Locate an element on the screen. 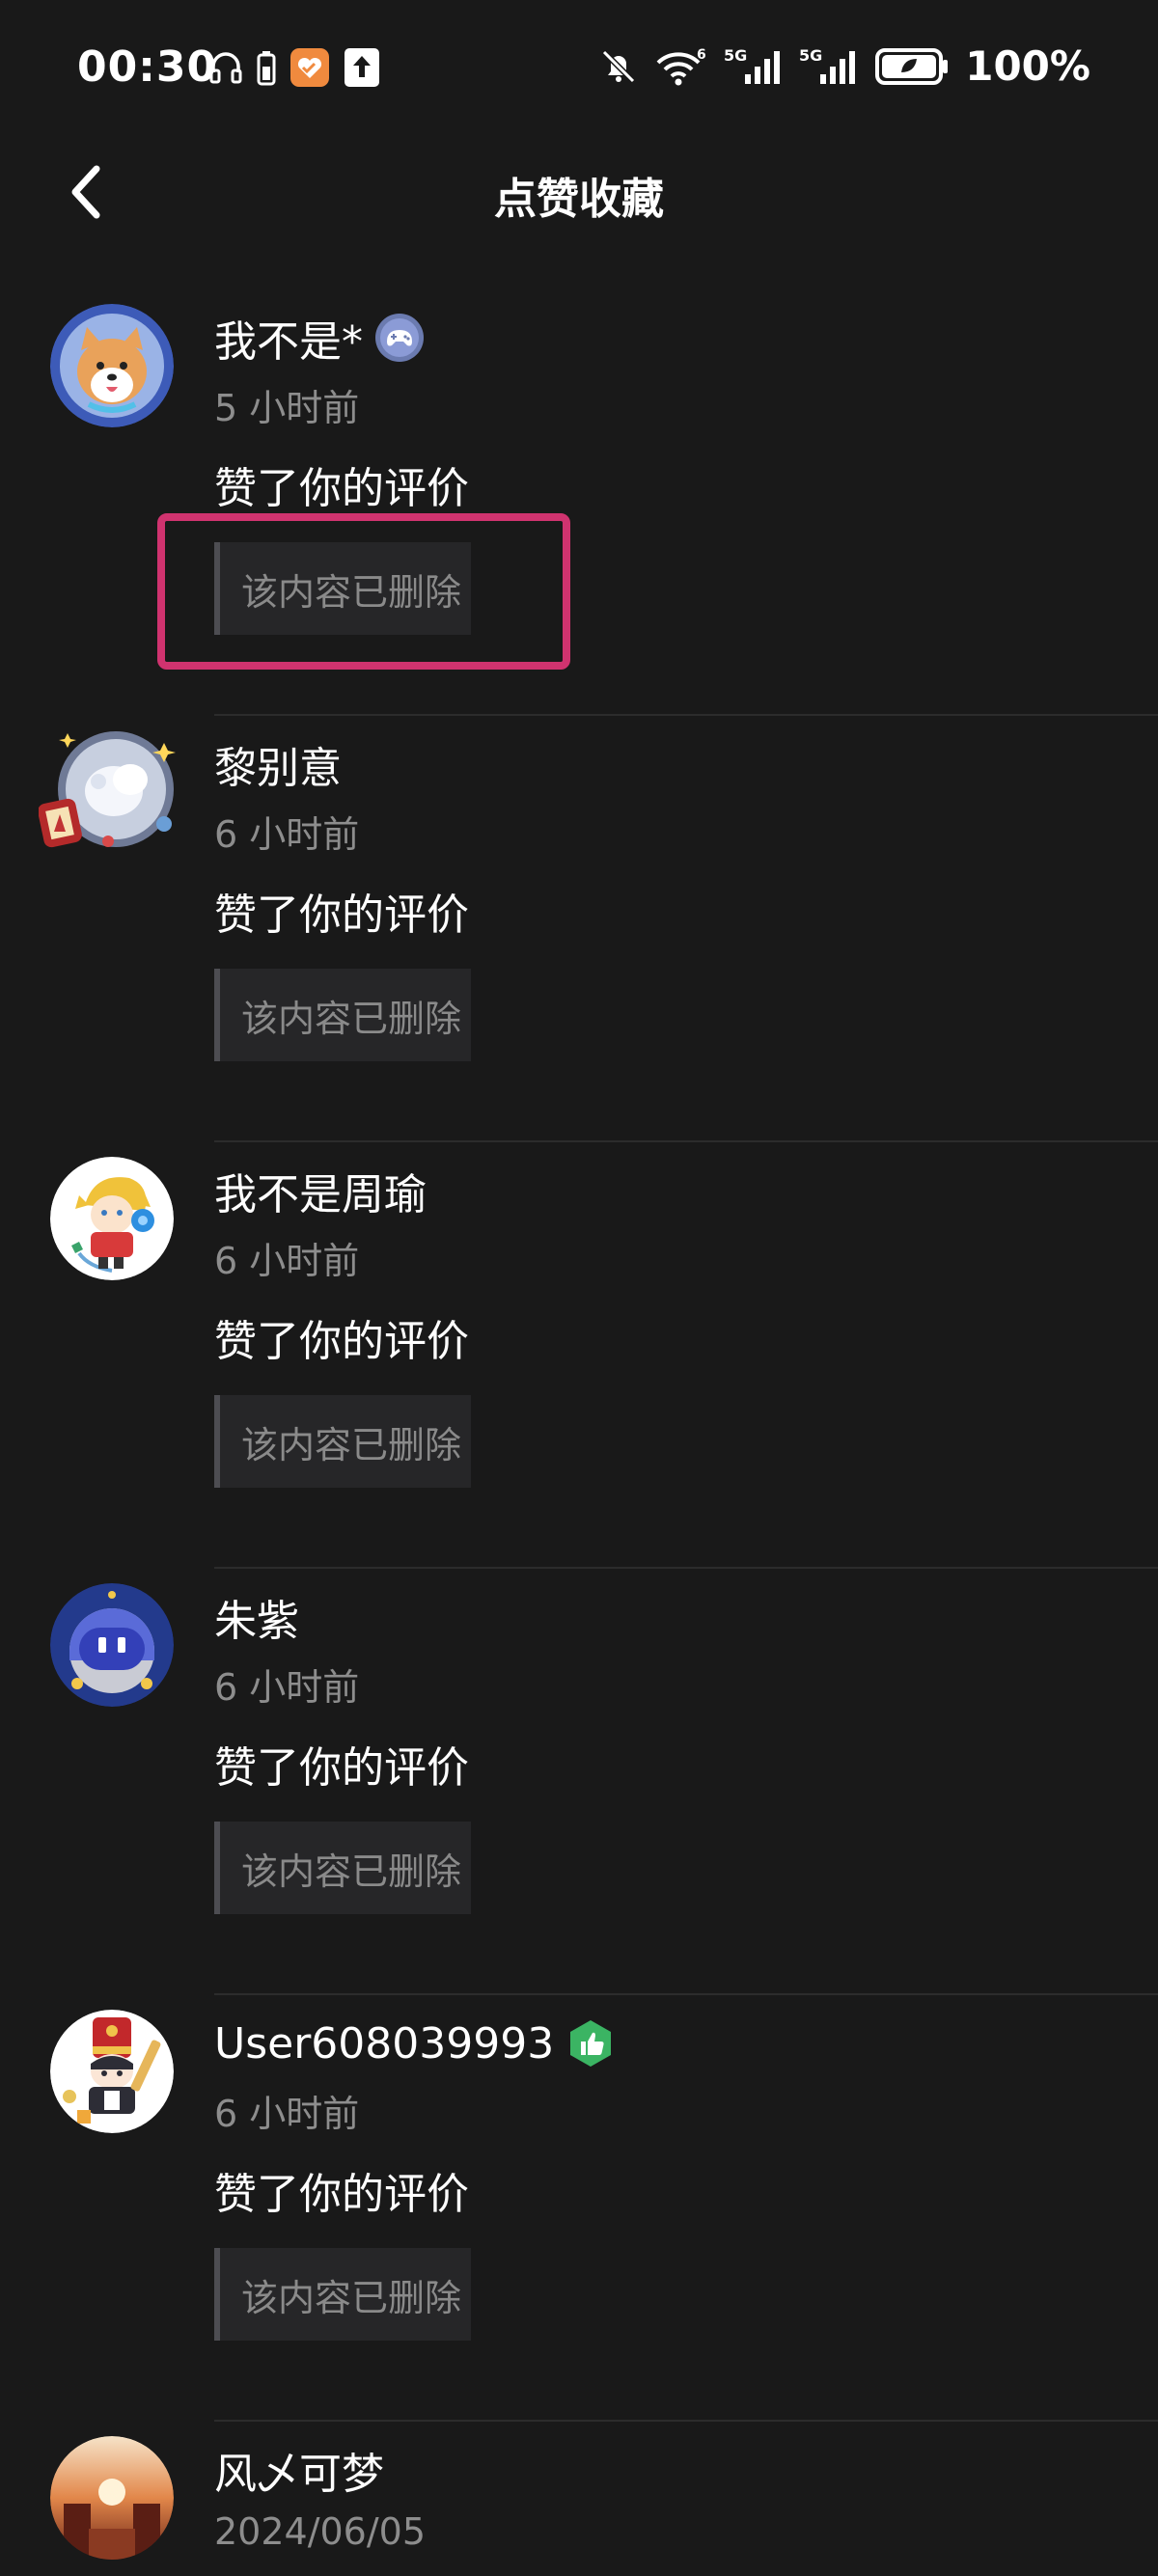  user-name-row: User608039993 is located at coordinates (415, 2043).